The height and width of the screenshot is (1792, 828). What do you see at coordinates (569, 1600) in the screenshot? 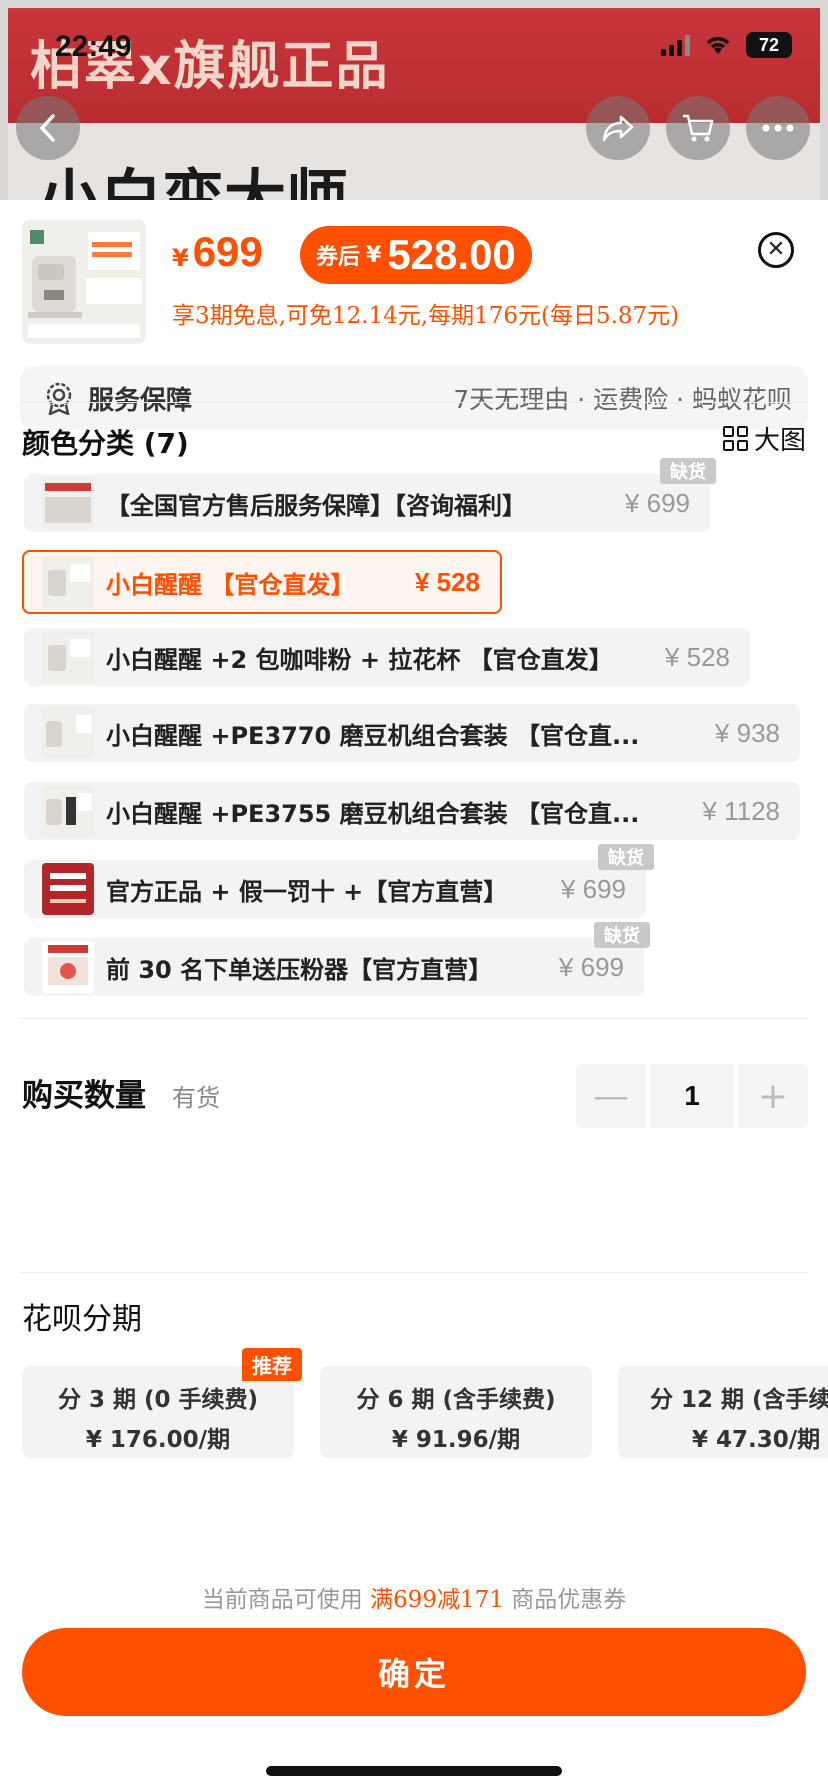
I see `coupon-hint-suffix: 商品优惠券` at bounding box center [569, 1600].